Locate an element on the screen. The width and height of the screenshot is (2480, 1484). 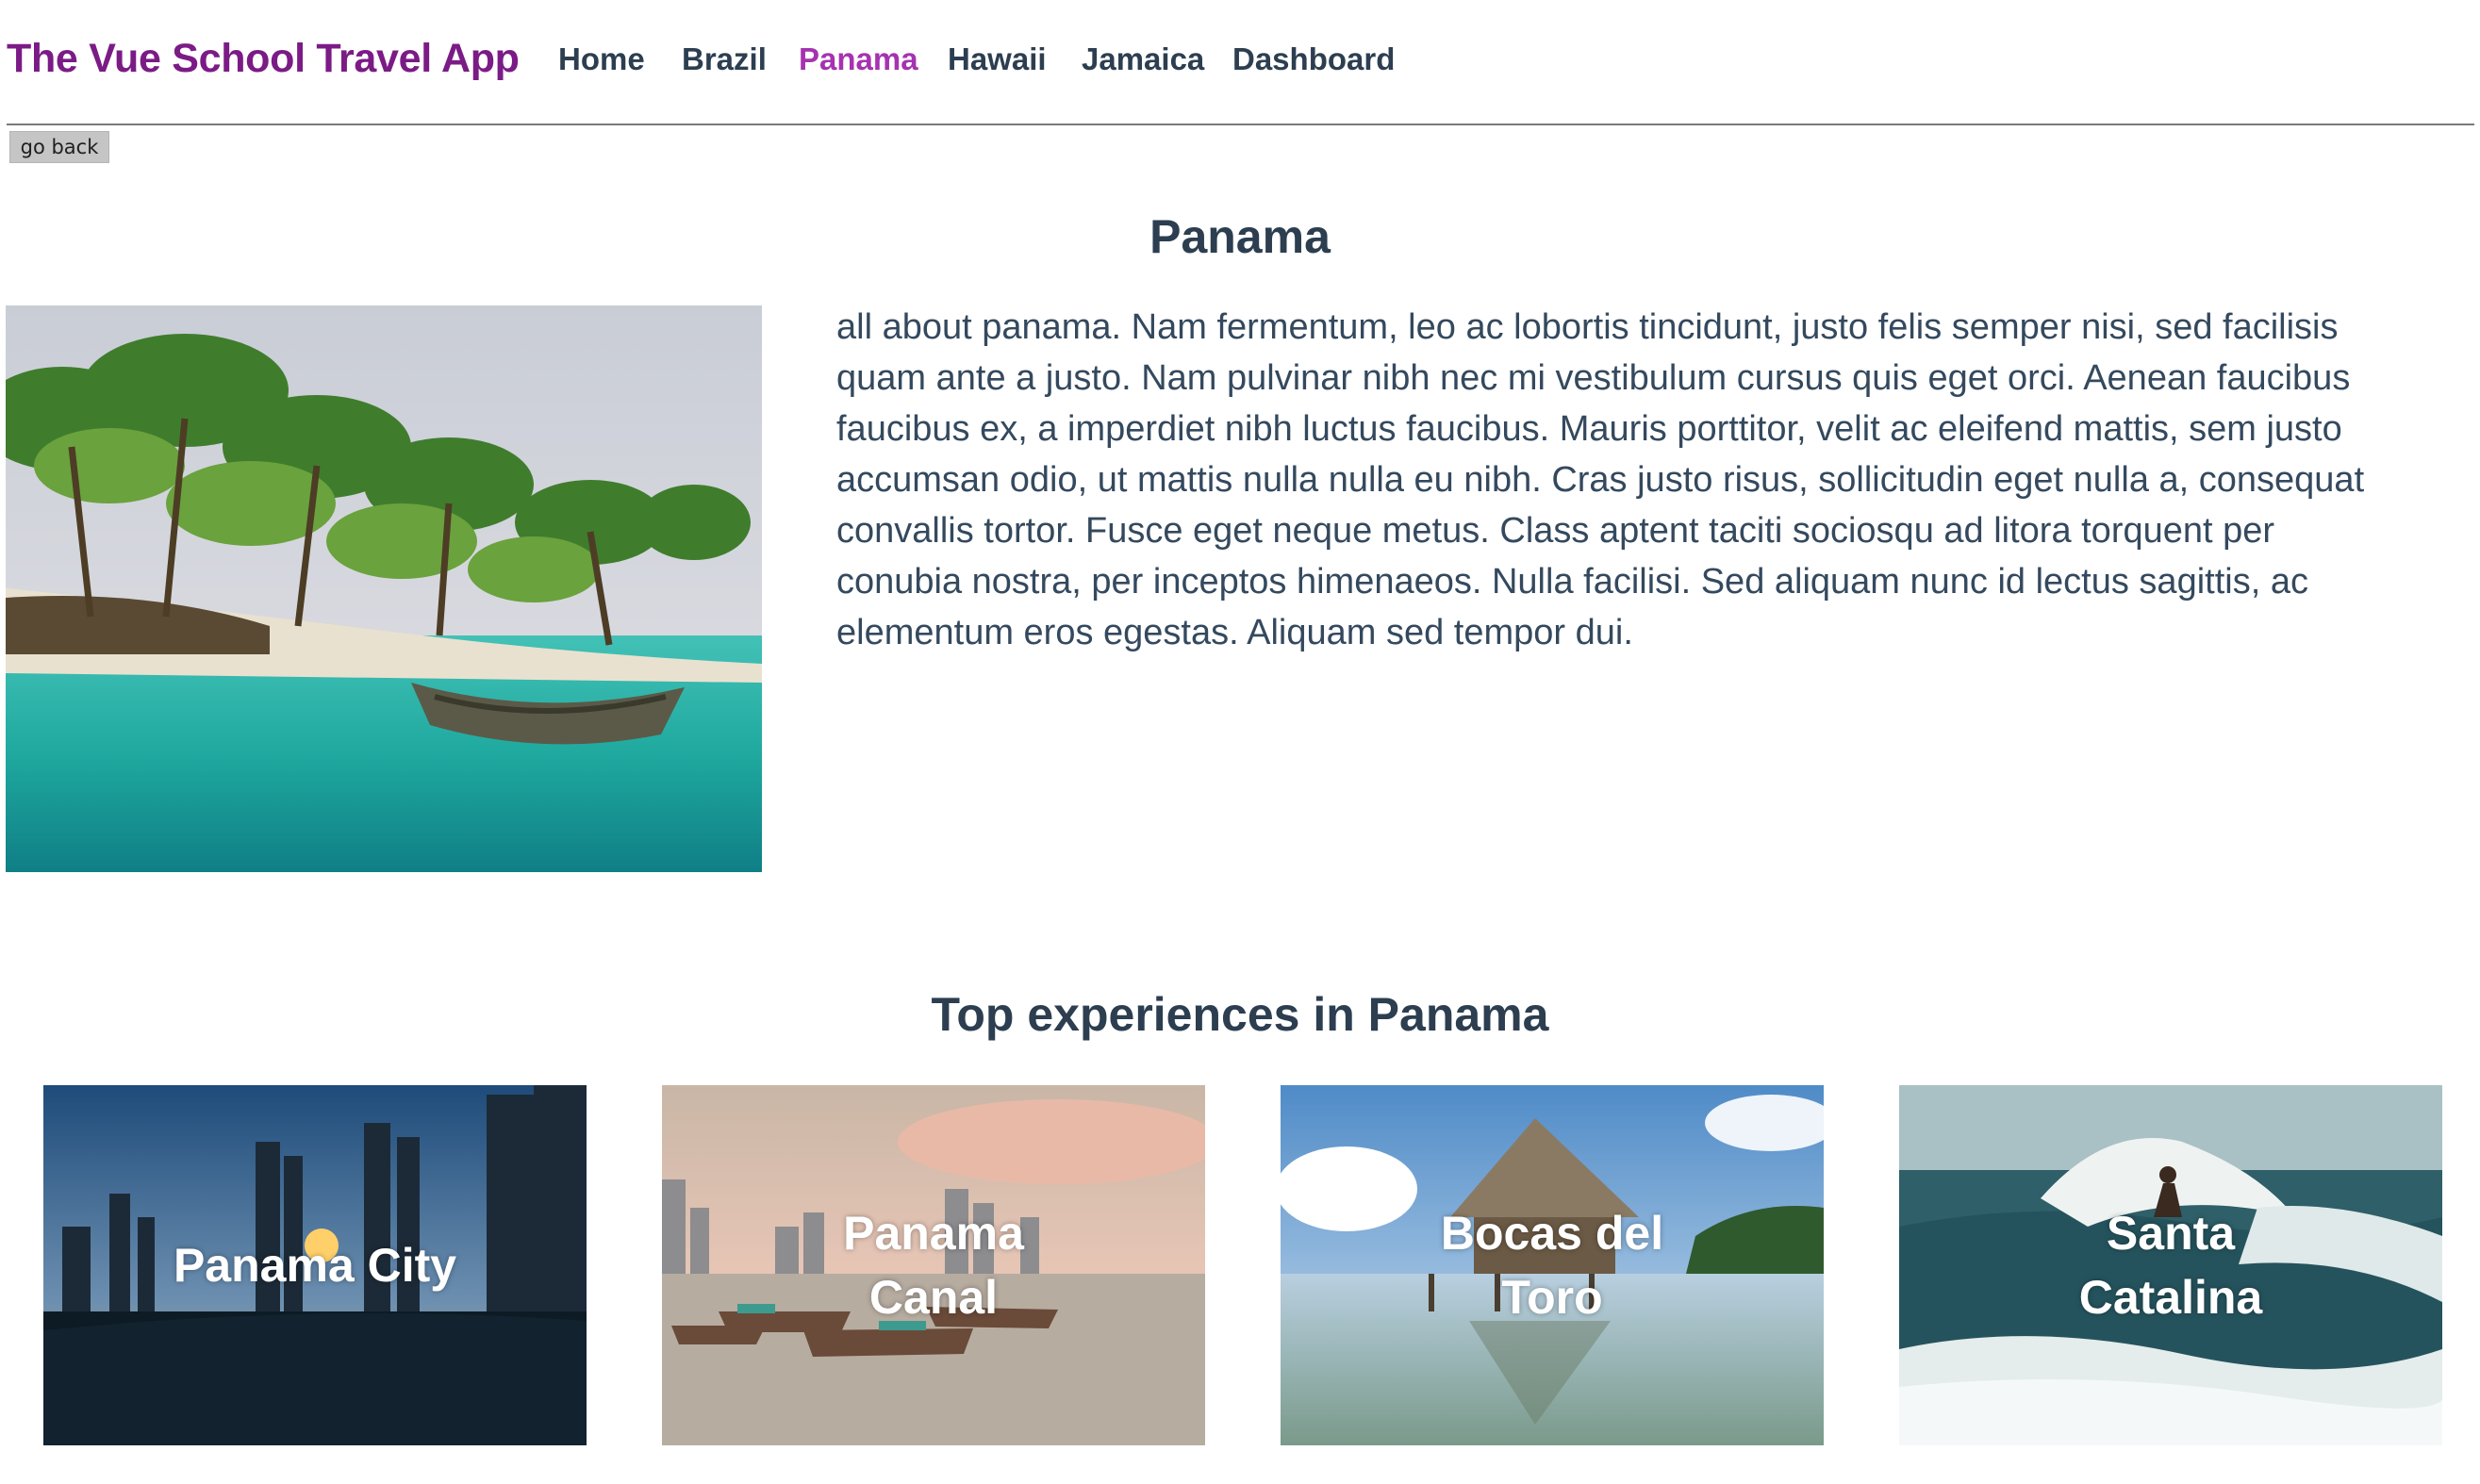
experience-label: Santa Catalina is located at coordinates (2170, 1265).